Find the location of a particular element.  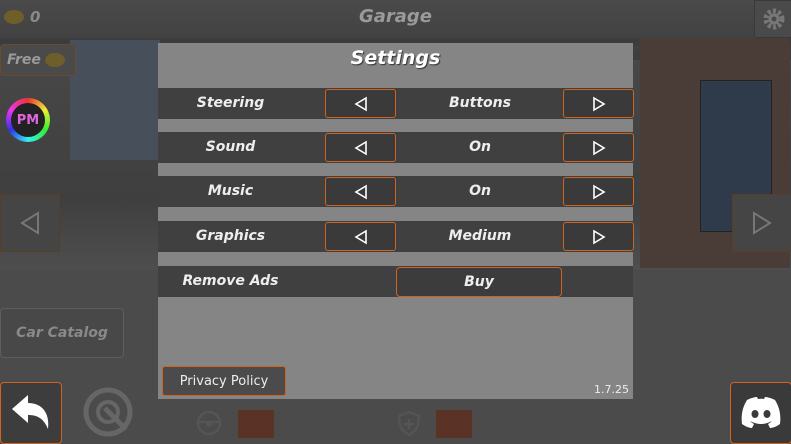

pm-logo-button: PM is located at coordinates (28, 120).